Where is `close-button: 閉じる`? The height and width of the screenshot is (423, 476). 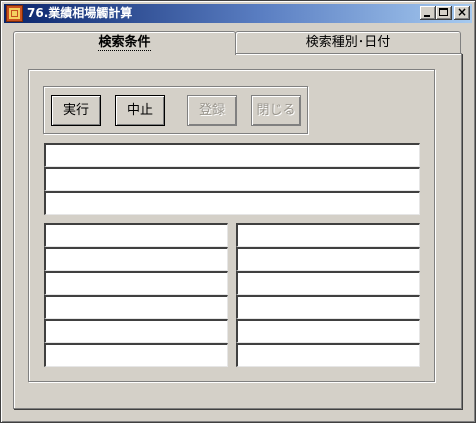 close-button: 閉じる is located at coordinates (276, 110).